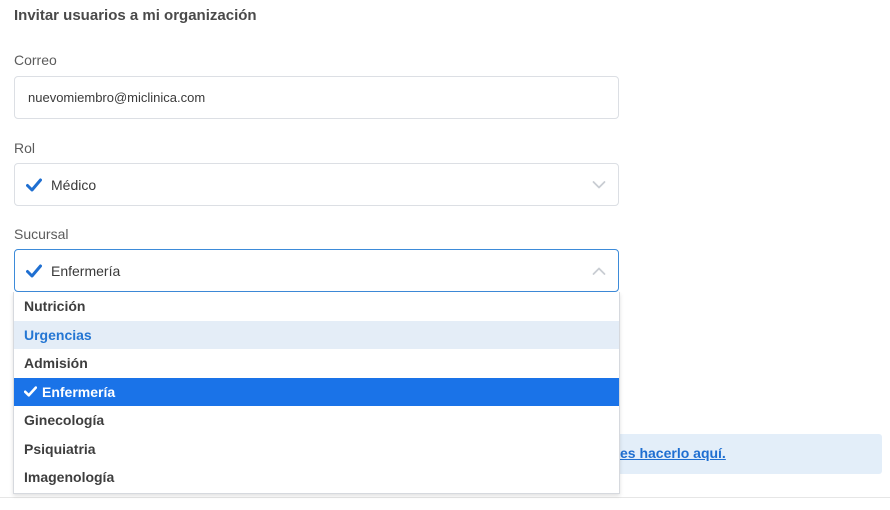 This screenshot has width=890, height=510. Describe the element at coordinates (316, 97) in the screenshot. I see `email-field: nuevomiembro@miclinica.com` at that location.